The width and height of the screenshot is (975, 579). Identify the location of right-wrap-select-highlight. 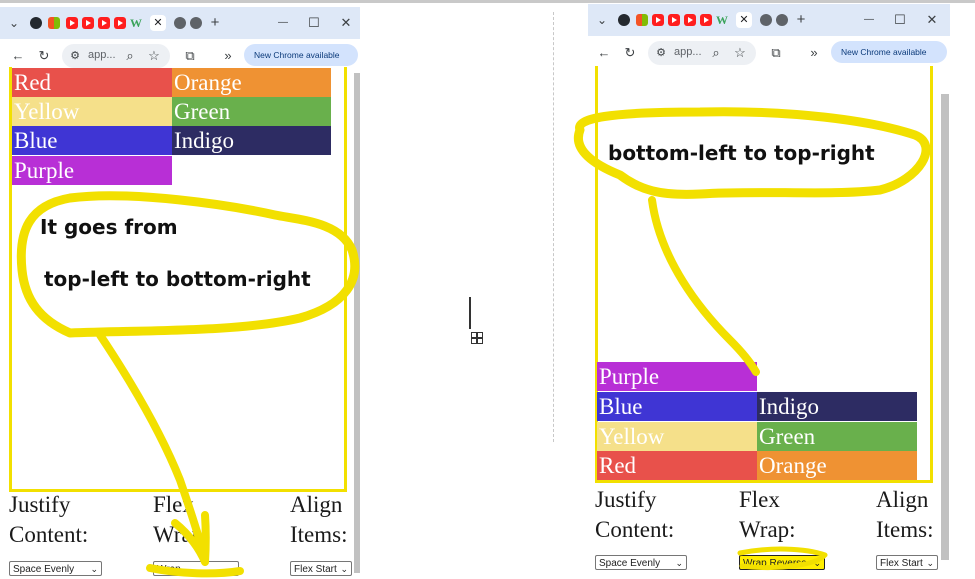
(782, 558).